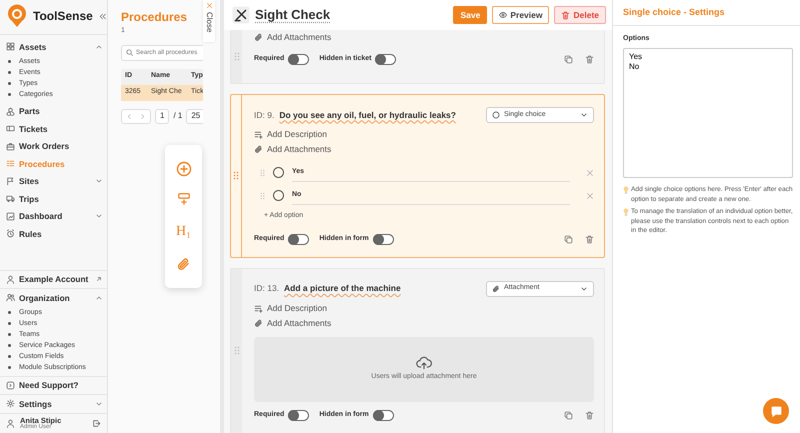 Image resolution: width=800 pixels, height=433 pixels. Describe the element at coordinates (10, 181) in the screenshot. I see `flag-icon` at that location.